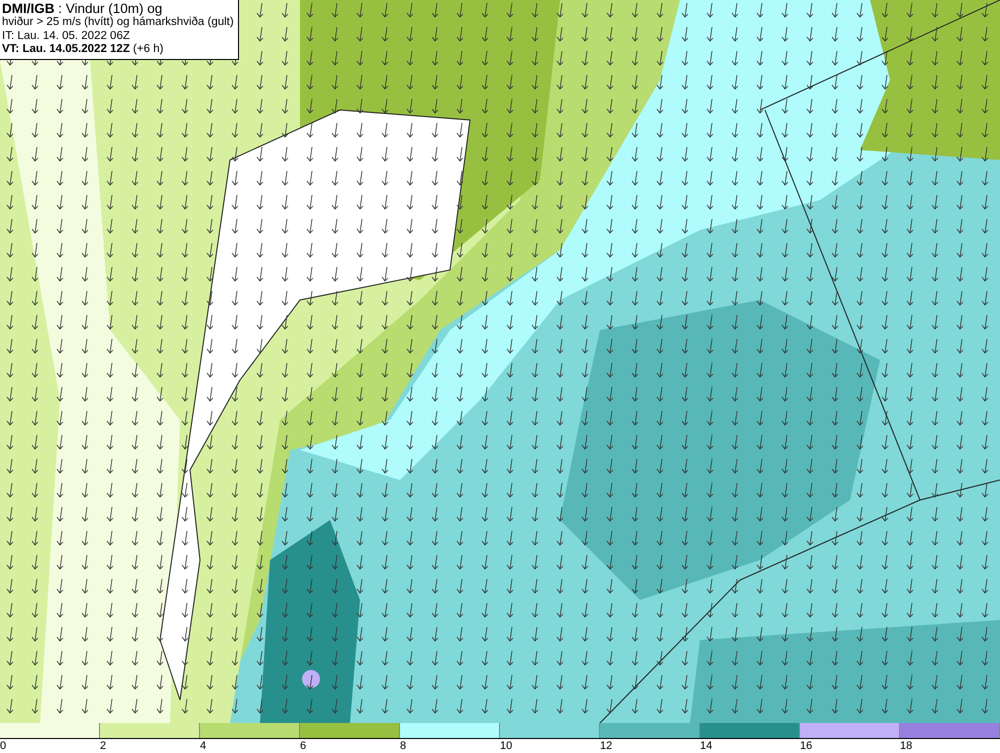  What do you see at coordinates (103, 746) in the screenshot?
I see `tick-label: 2` at bounding box center [103, 746].